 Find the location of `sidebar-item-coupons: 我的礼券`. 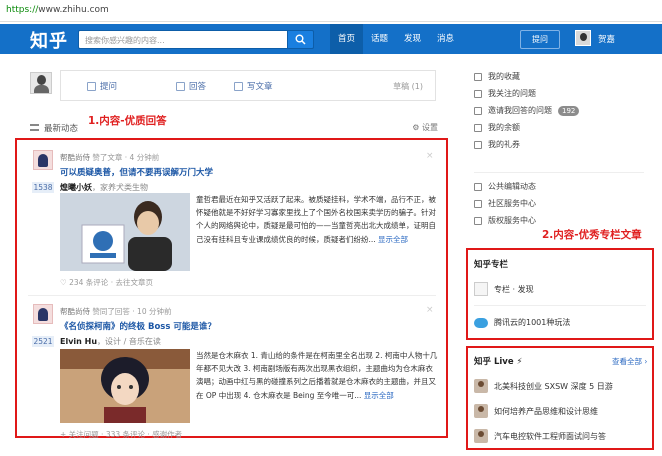

sidebar-item-coupons: 我的礼券 is located at coordinates (526, 144).